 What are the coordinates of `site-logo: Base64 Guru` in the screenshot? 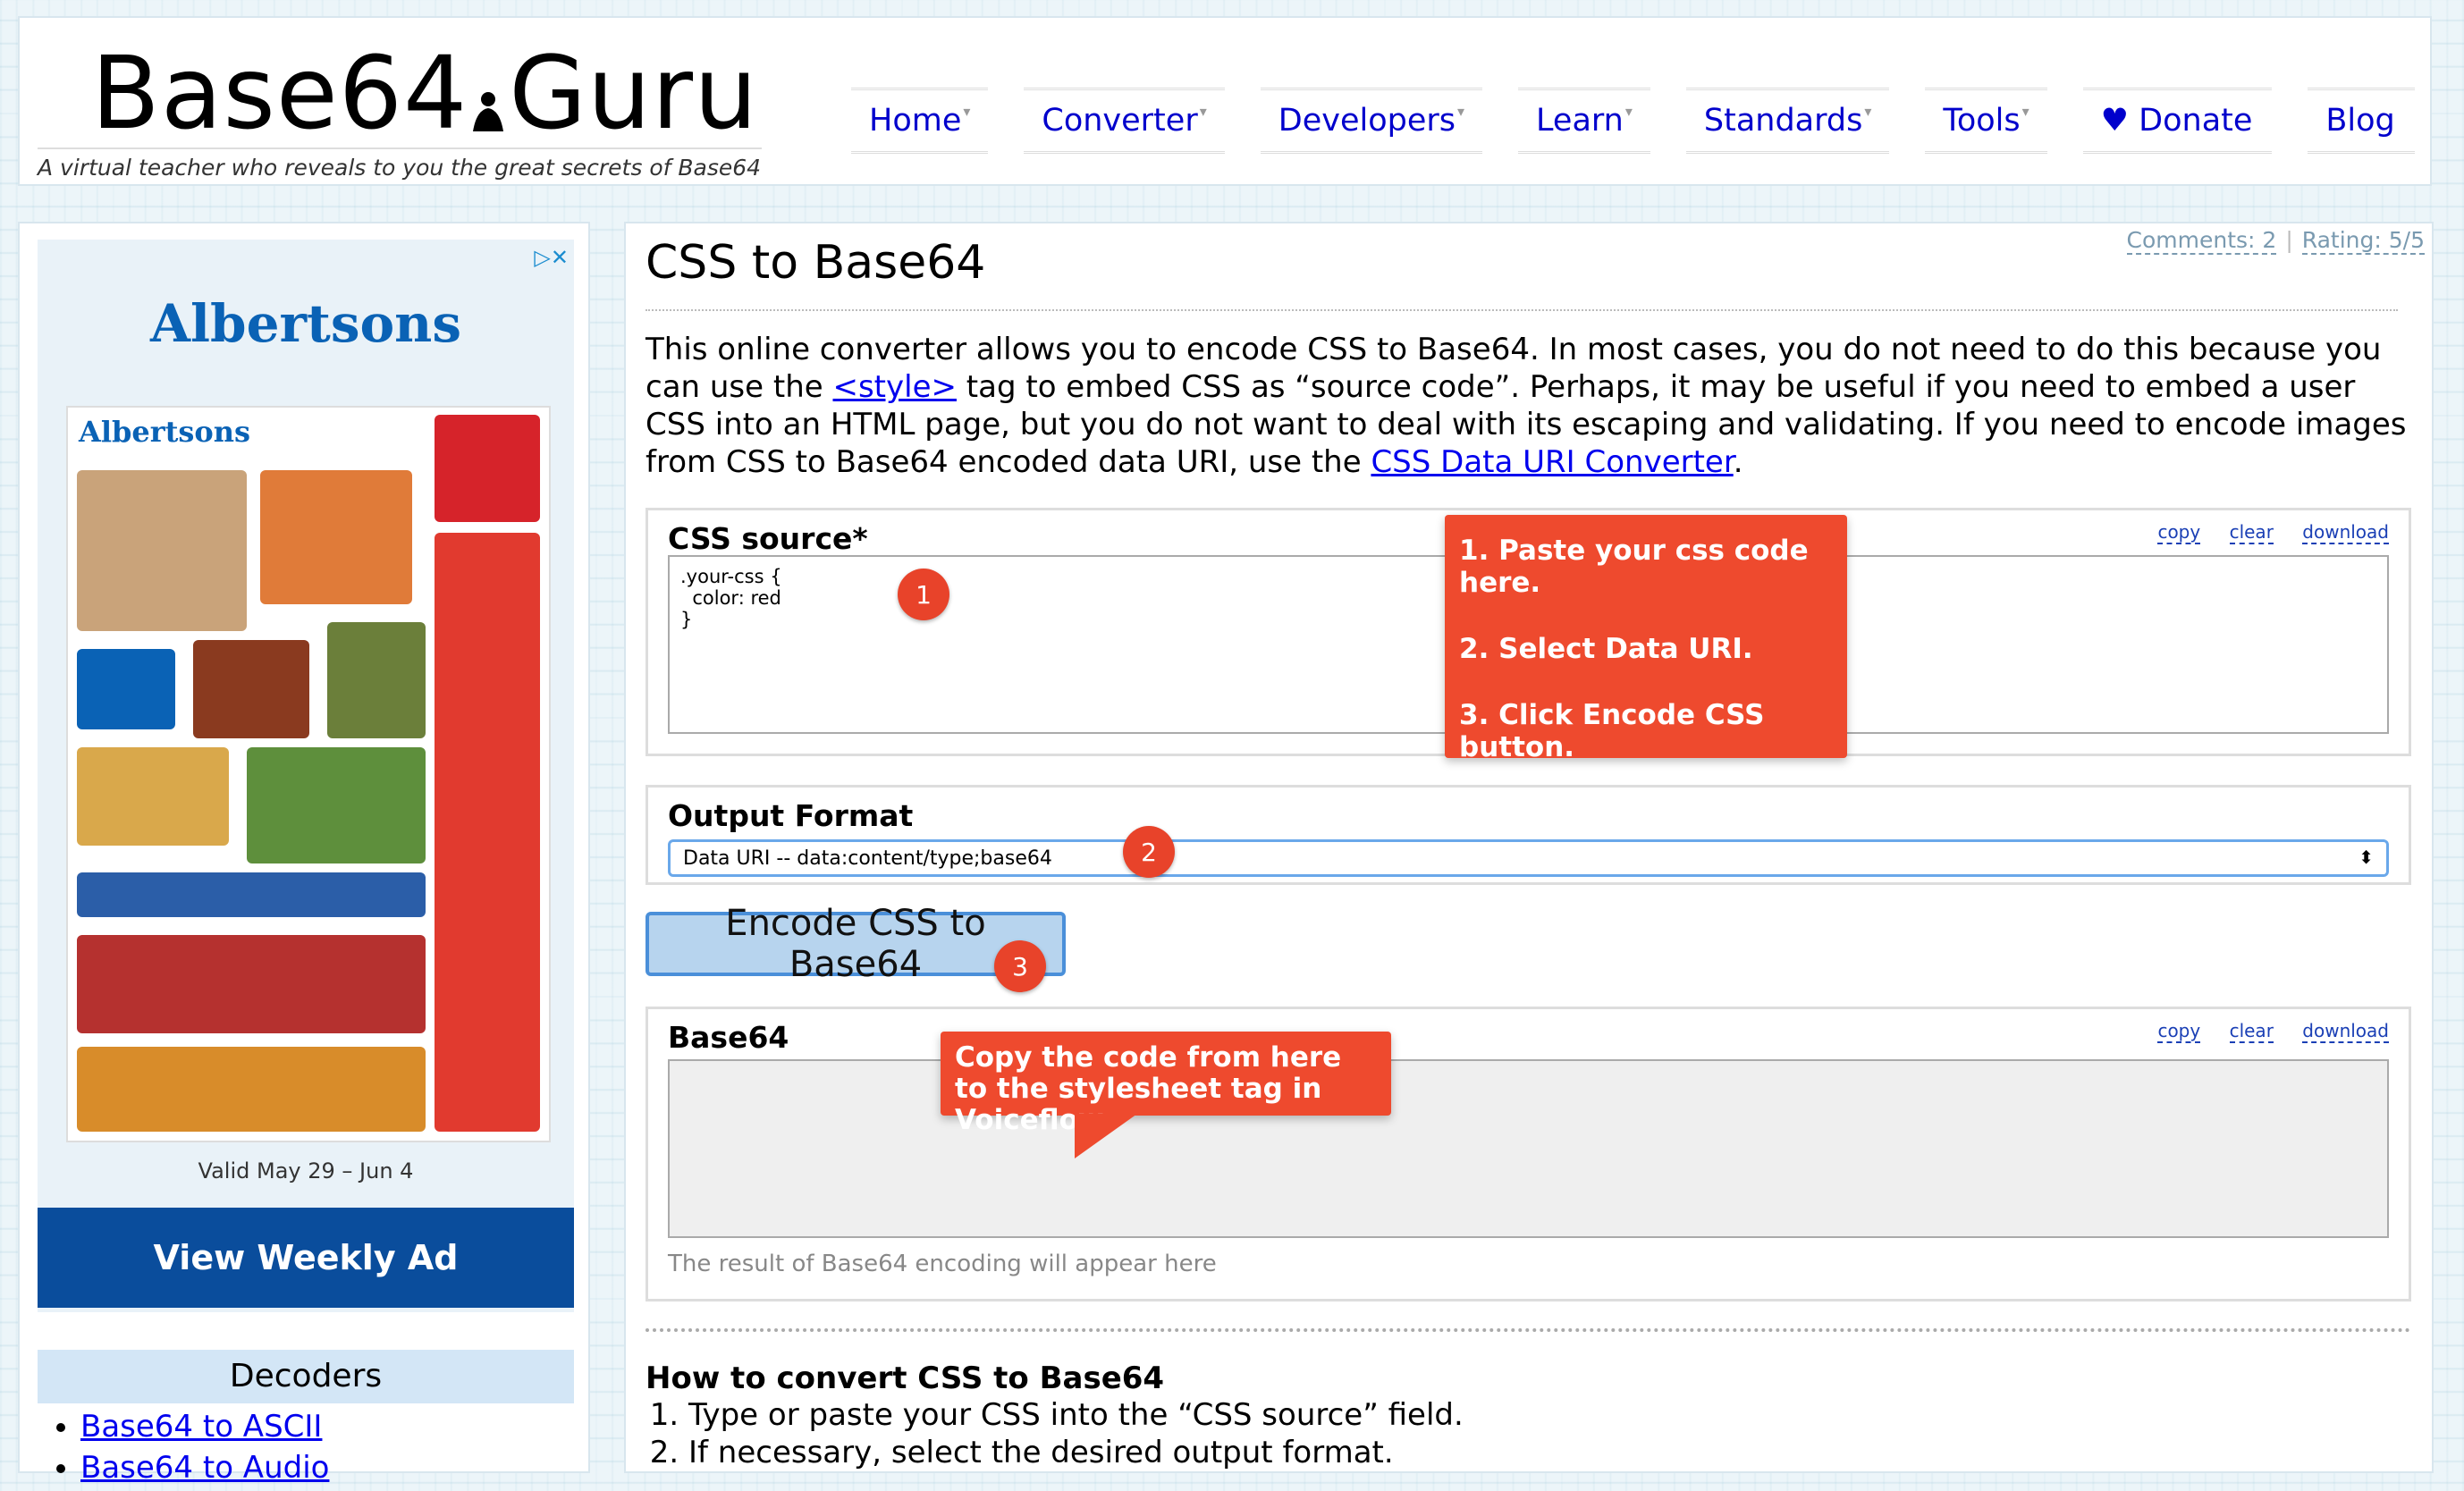 It's located at (424, 94).